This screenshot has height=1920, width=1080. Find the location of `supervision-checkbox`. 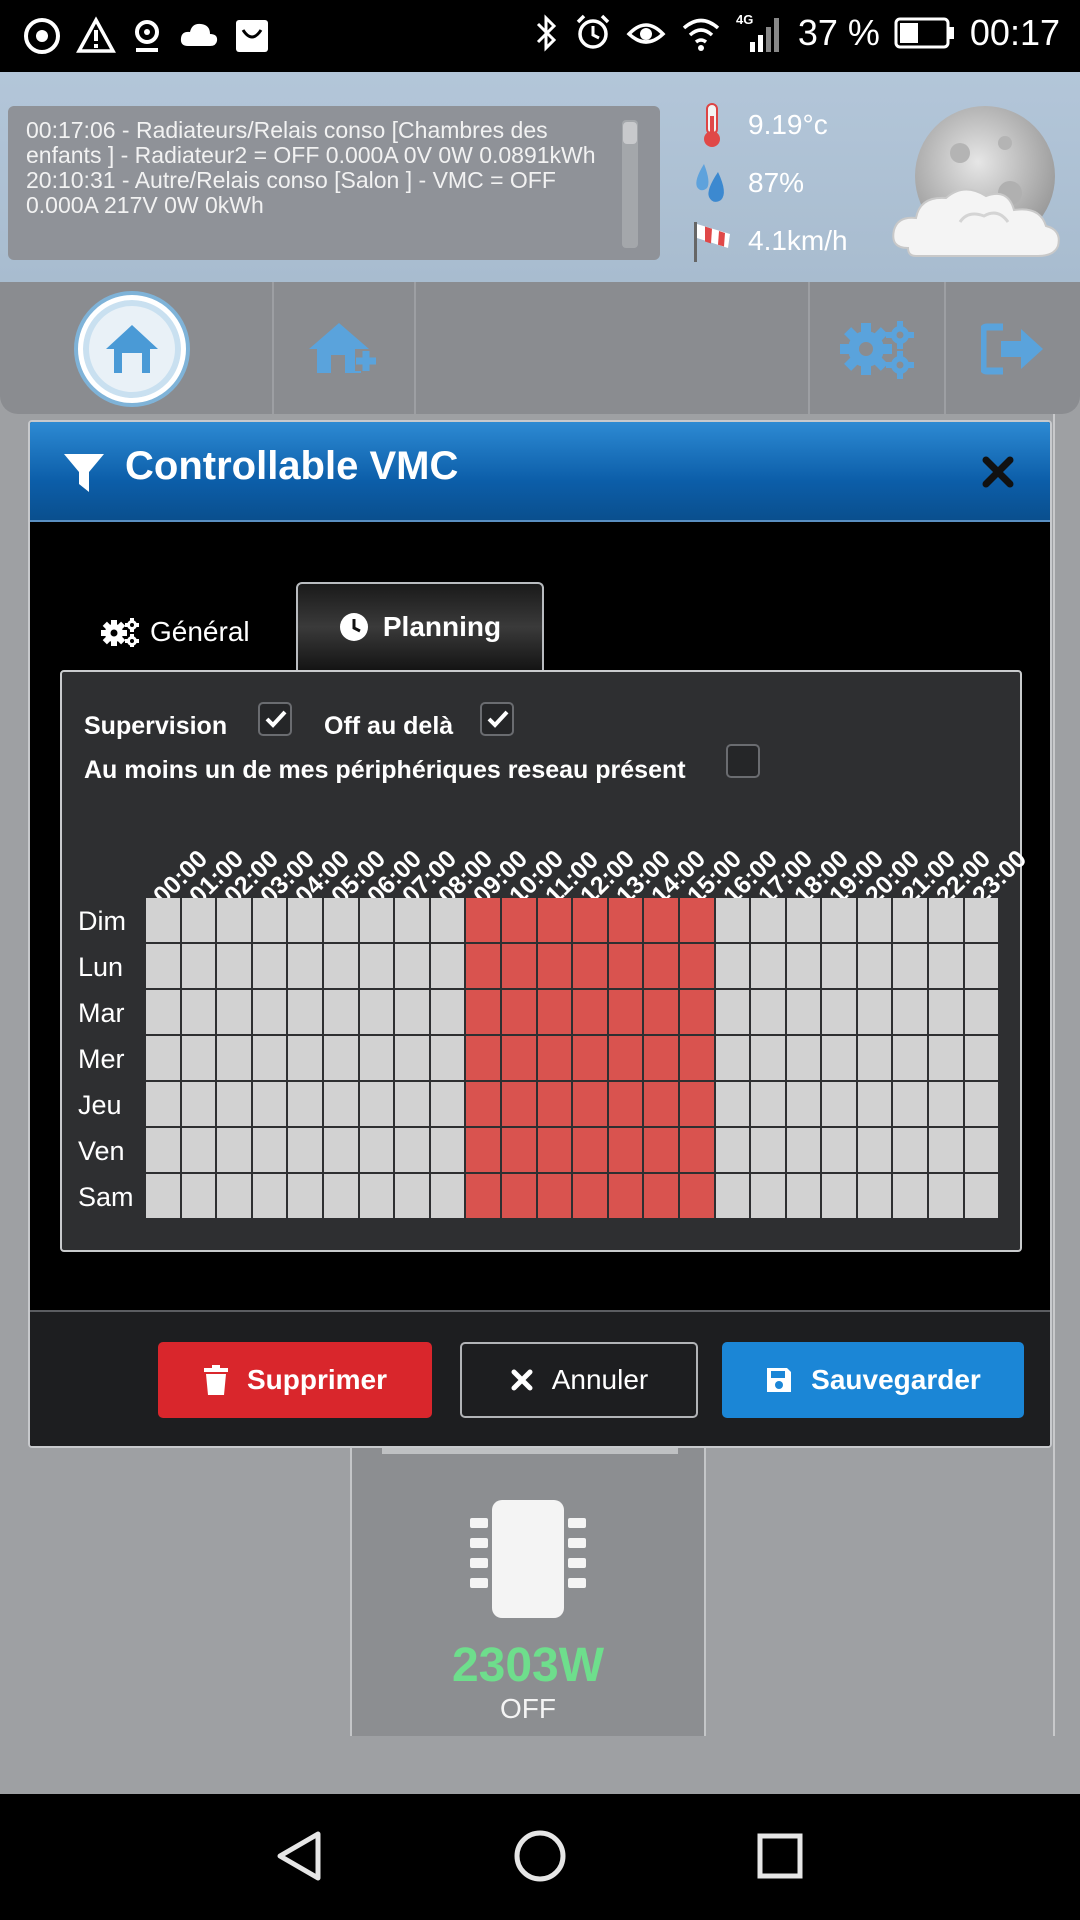

supervision-checkbox is located at coordinates (275, 719).